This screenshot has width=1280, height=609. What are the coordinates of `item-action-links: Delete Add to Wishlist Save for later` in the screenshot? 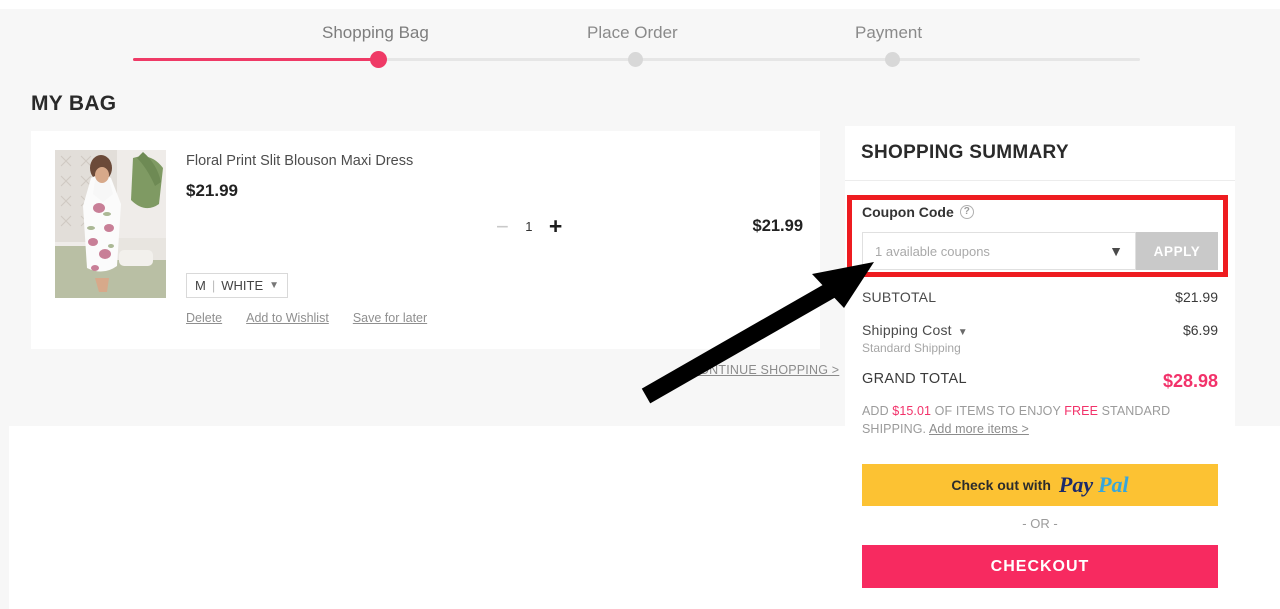 It's located at (306, 318).